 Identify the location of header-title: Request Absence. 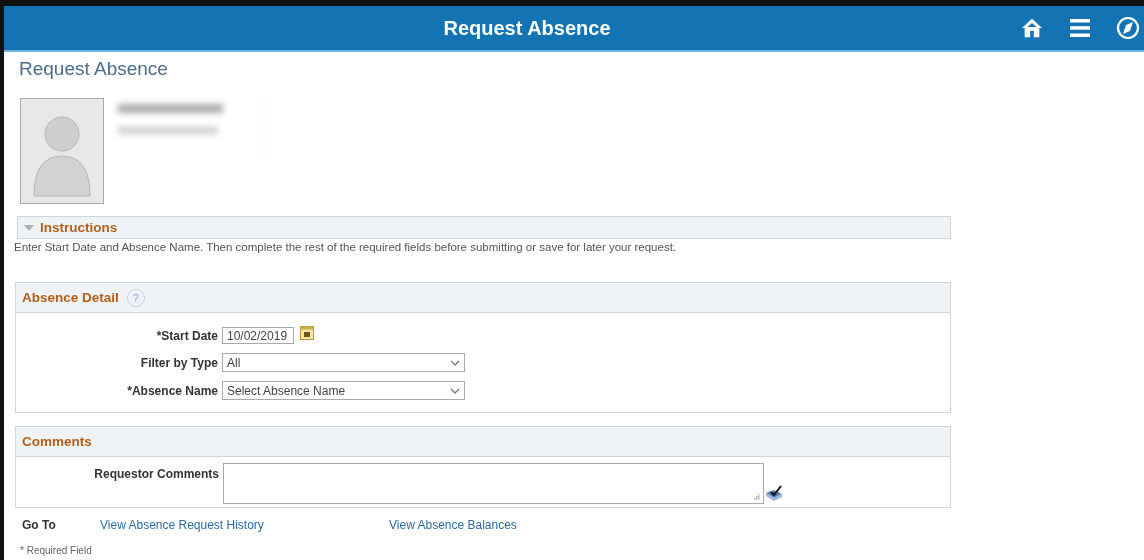
(527, 28).